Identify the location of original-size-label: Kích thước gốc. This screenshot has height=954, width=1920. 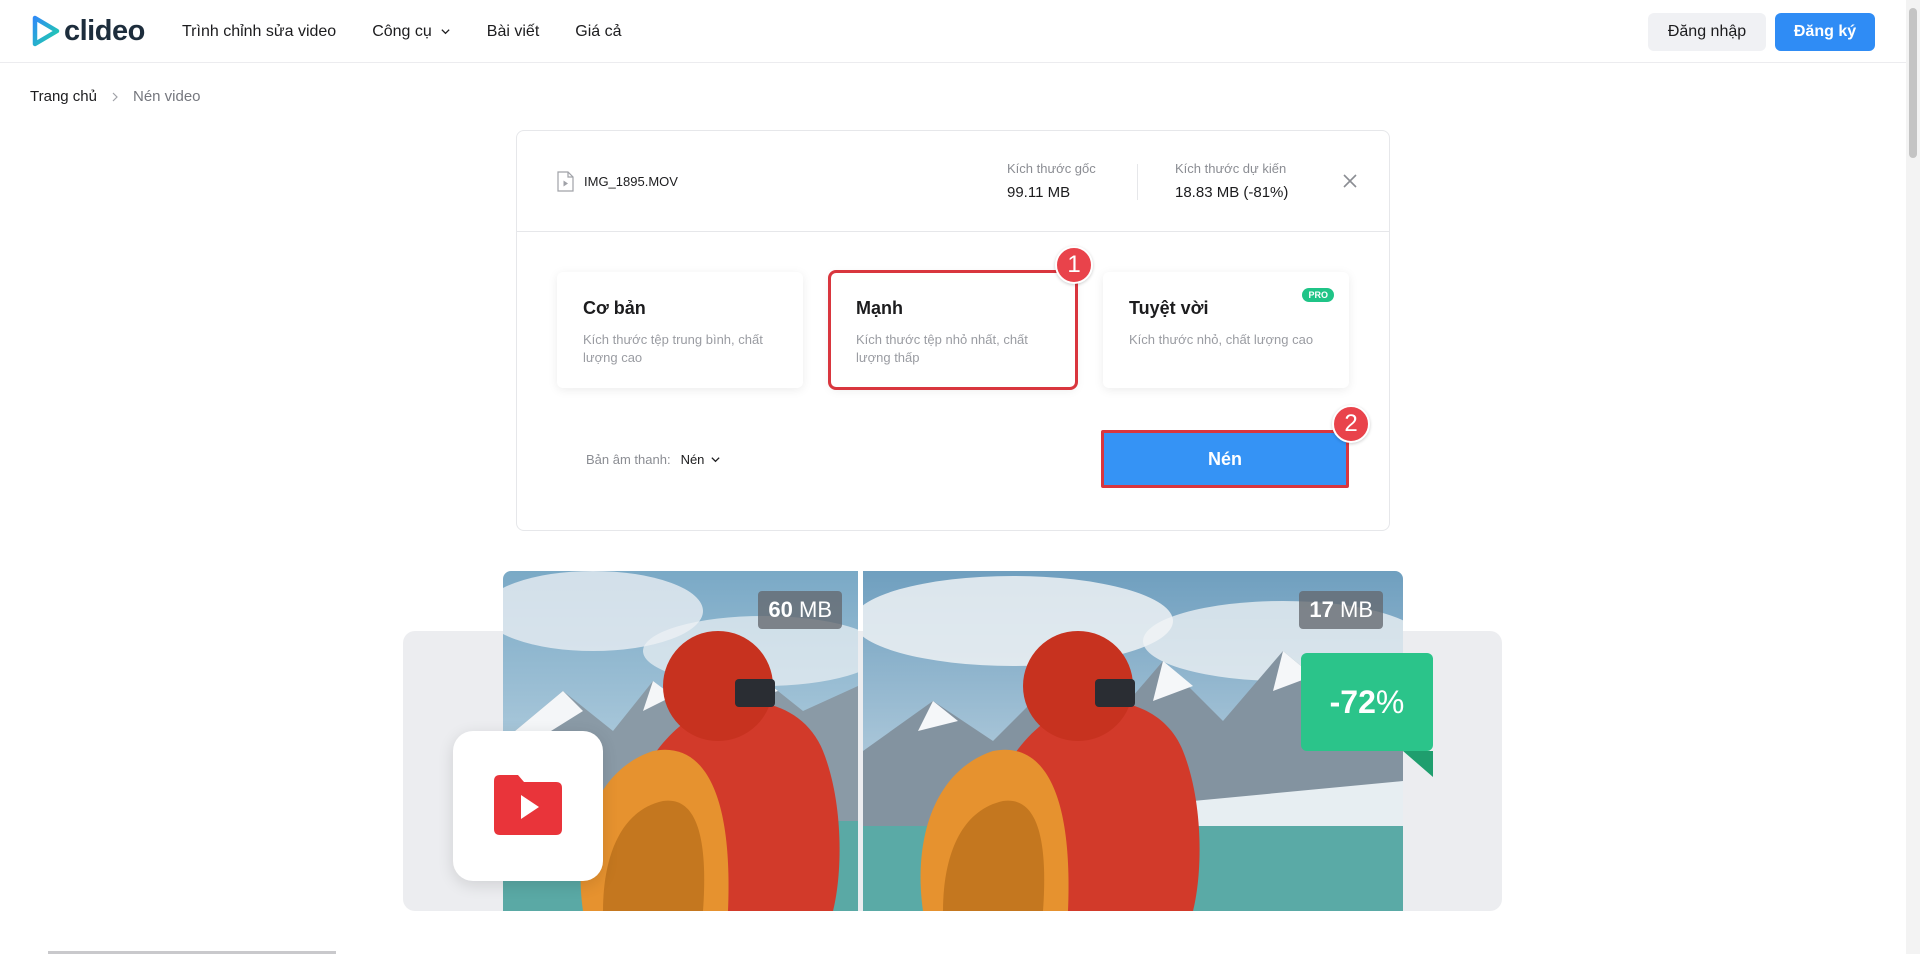
(1051, 168).